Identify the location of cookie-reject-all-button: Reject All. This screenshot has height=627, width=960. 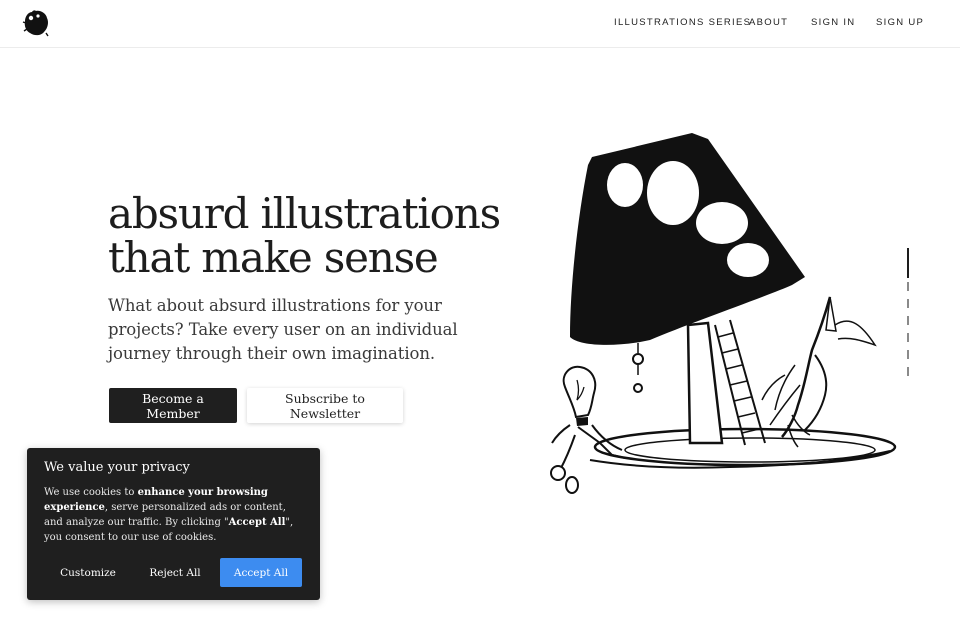
(175, 572).